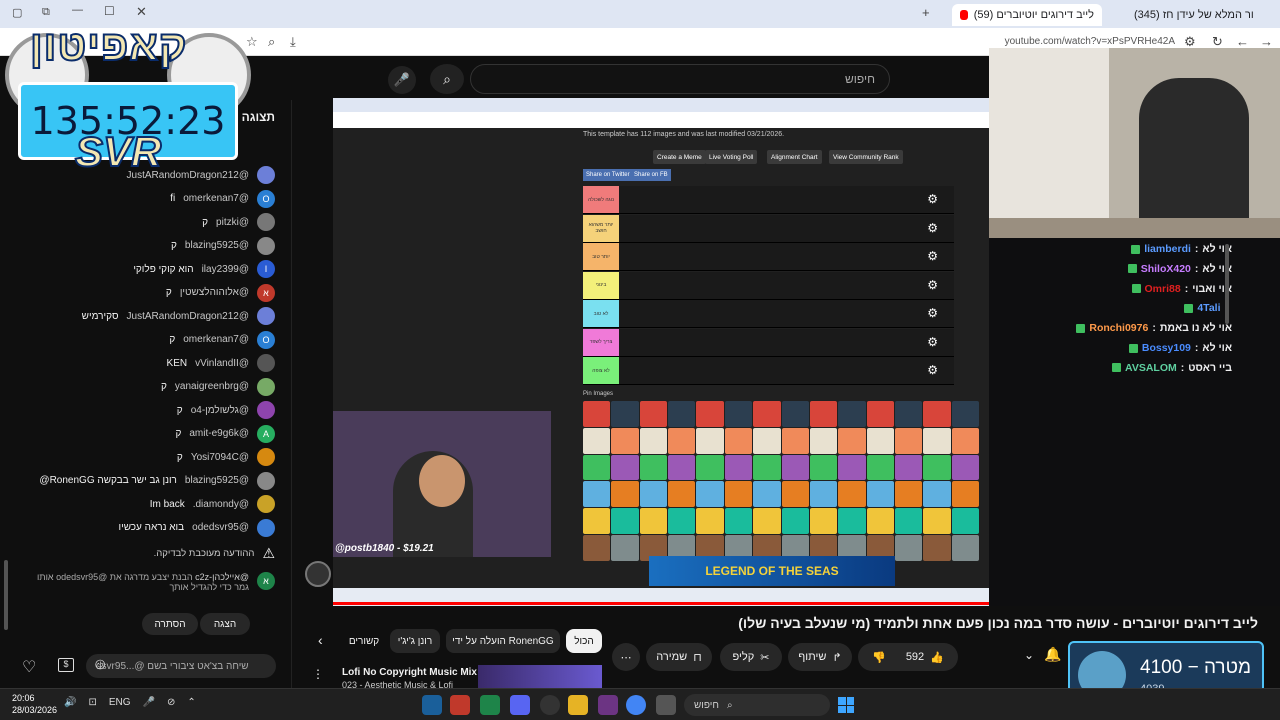  What do you see at coordinates (447, 79) in the screenshot?
I see `search-icon: ⌕` at bounding box center [447, 79].